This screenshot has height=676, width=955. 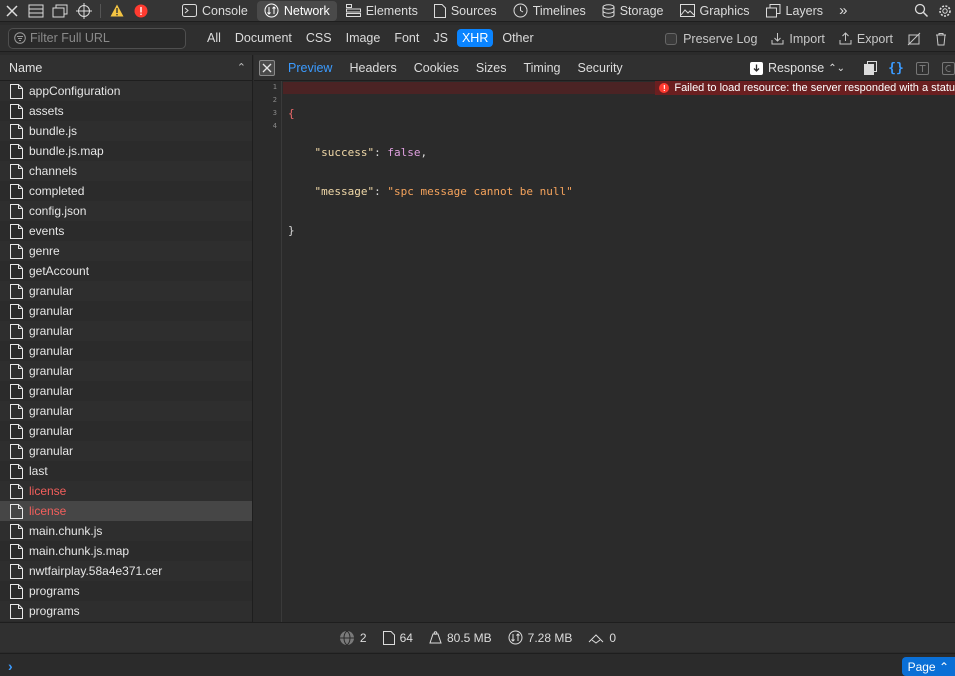 What do you see at coordinates (47, 231) in the screenshot?
I see `resource-name: events` at bounding box center [47, 231].